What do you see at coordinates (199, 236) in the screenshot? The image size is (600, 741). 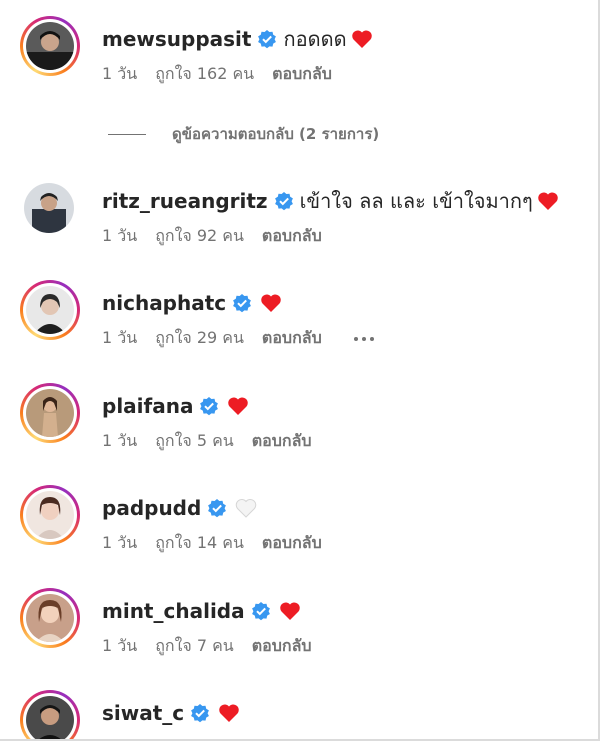 I see `comment-likes: ถูกใจ 92 คน` at bounding box center [199, 236].